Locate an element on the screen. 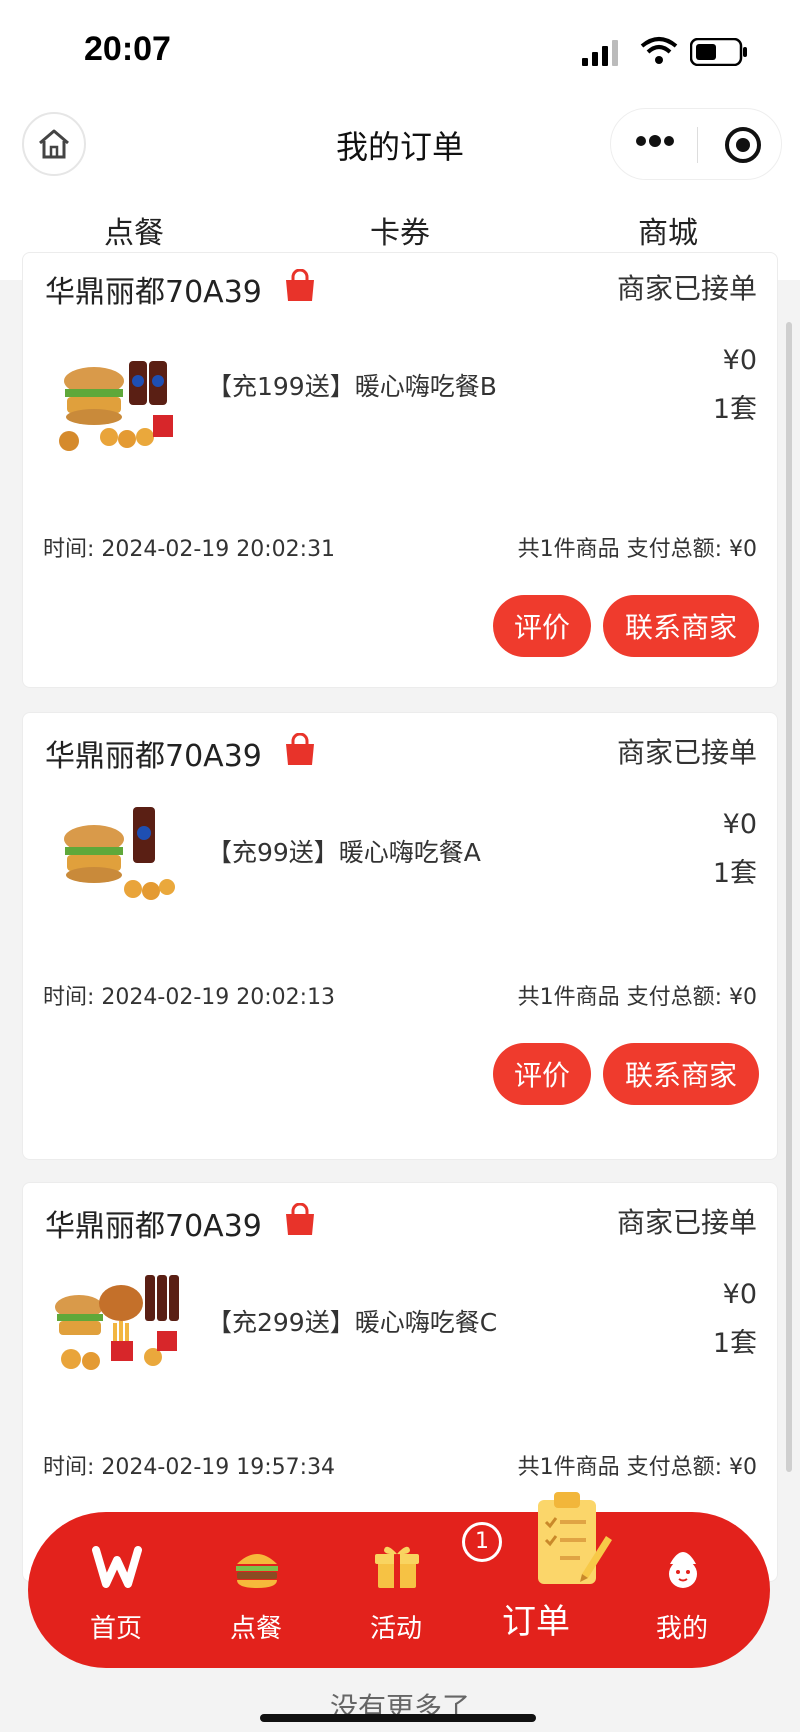 The image size is (800, 1732). nav-activity: 活动 is located at coordinates (396, 1590).